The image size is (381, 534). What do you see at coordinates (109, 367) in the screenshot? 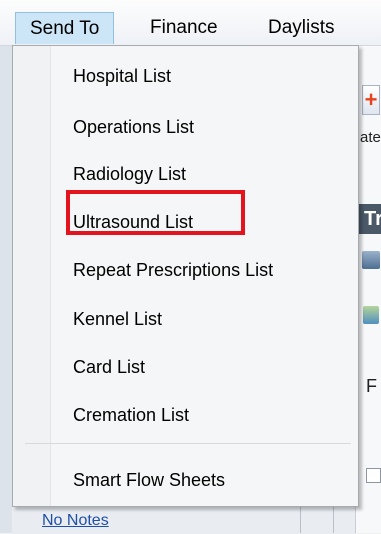
I see `menu-item-card-list: Card List` at bounding box center [109, 367].